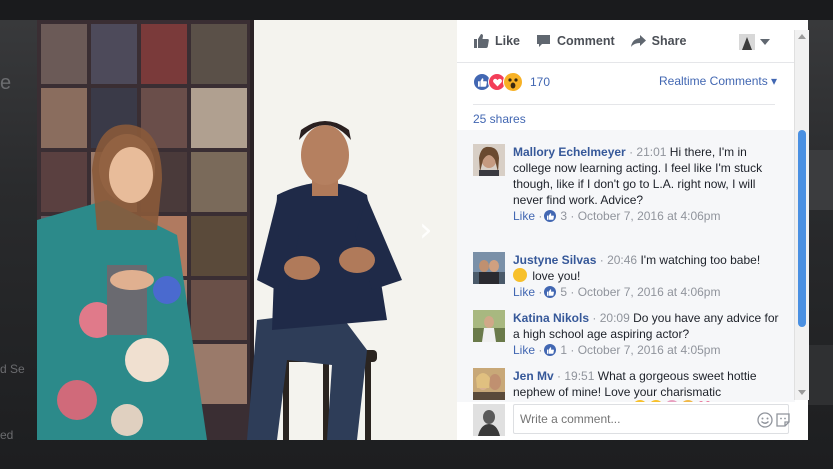  What do you see at coordinates (648, 152) in the screenshot?
I see `comment-time: · 21:01` at bounding box center [648, 152].